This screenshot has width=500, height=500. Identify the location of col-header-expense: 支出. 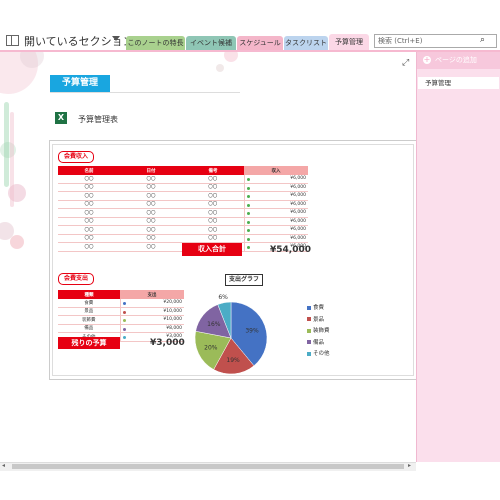
(152, 294).